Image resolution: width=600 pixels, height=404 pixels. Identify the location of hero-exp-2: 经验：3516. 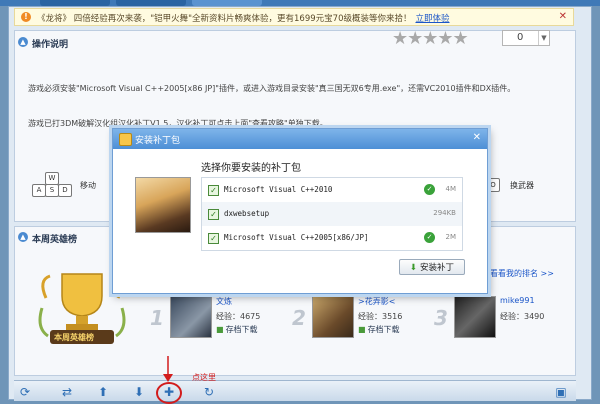
(380, 316).